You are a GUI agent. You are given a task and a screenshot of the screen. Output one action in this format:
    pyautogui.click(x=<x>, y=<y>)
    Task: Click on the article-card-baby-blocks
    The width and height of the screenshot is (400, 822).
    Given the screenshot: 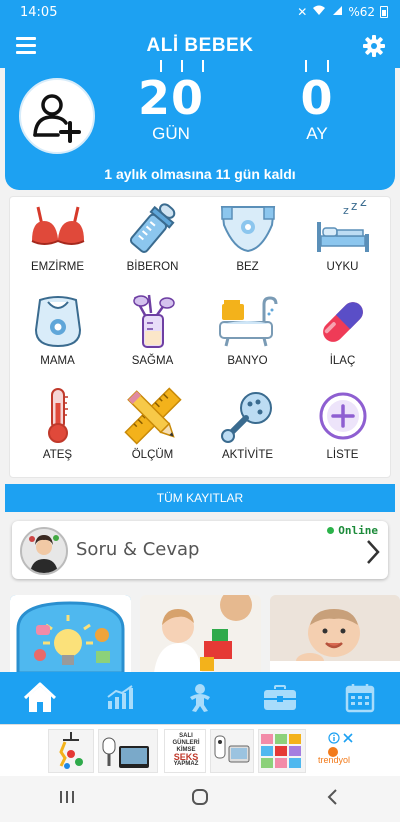 What is the action you would take?
    pyautogui.click(x=200, y=634)
    